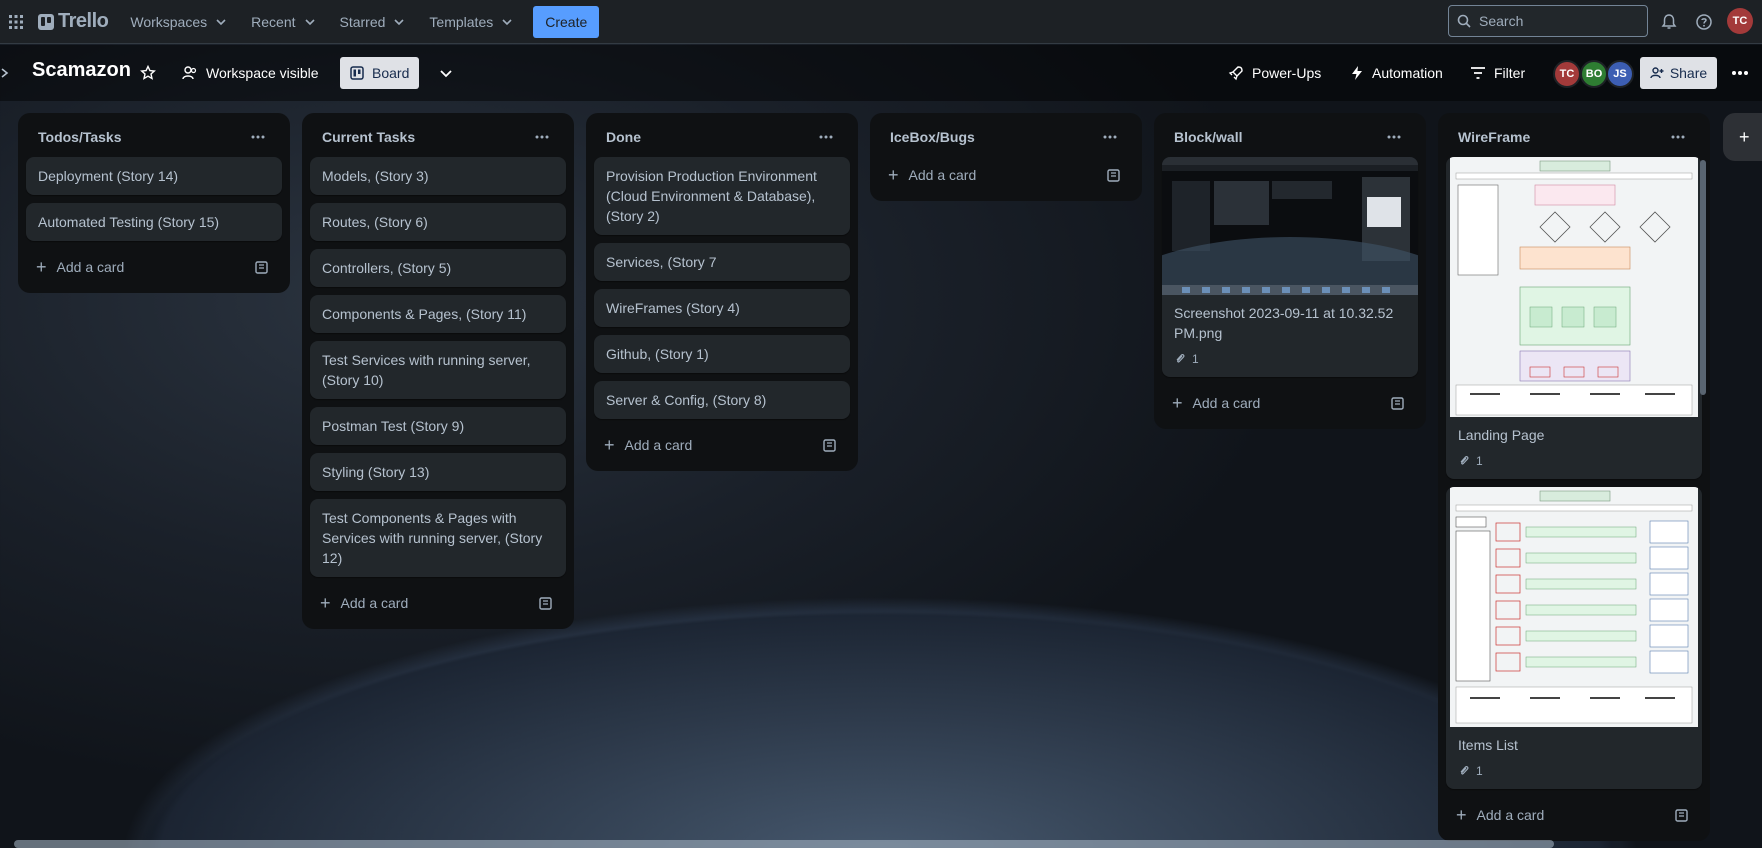  I want to click on list-title: WireFrame, so click(1494, 137).